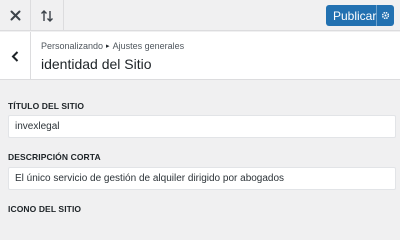 This screenshot has width=400, height=240. I want to click on reorder-button, so click(47, 15).